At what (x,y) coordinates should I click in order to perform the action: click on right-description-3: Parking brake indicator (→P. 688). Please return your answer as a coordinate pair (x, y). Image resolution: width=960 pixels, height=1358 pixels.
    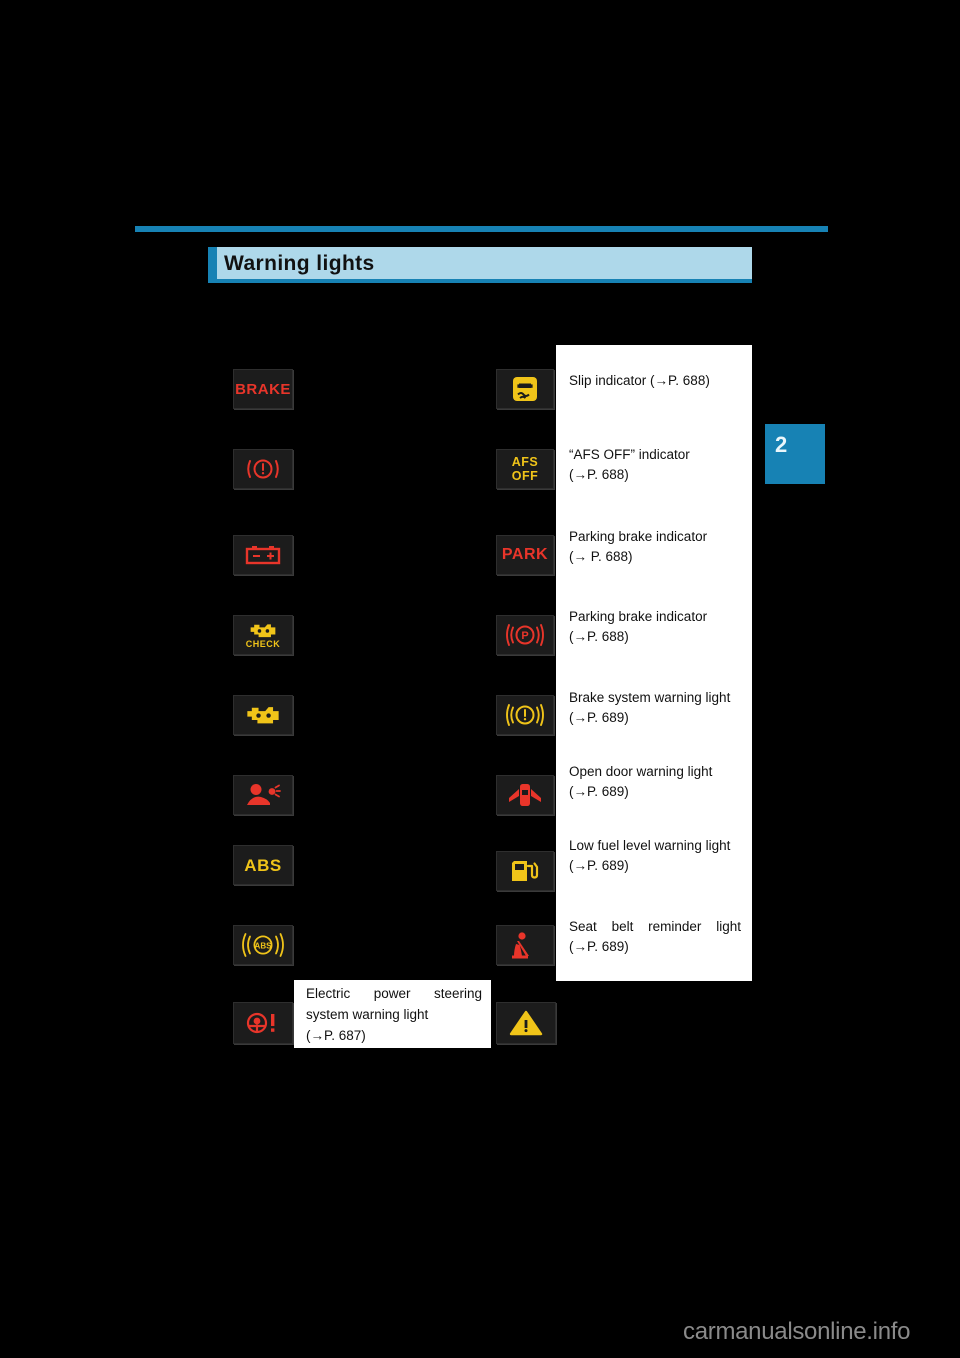
    Looking at the image, I should click on (655, 627).